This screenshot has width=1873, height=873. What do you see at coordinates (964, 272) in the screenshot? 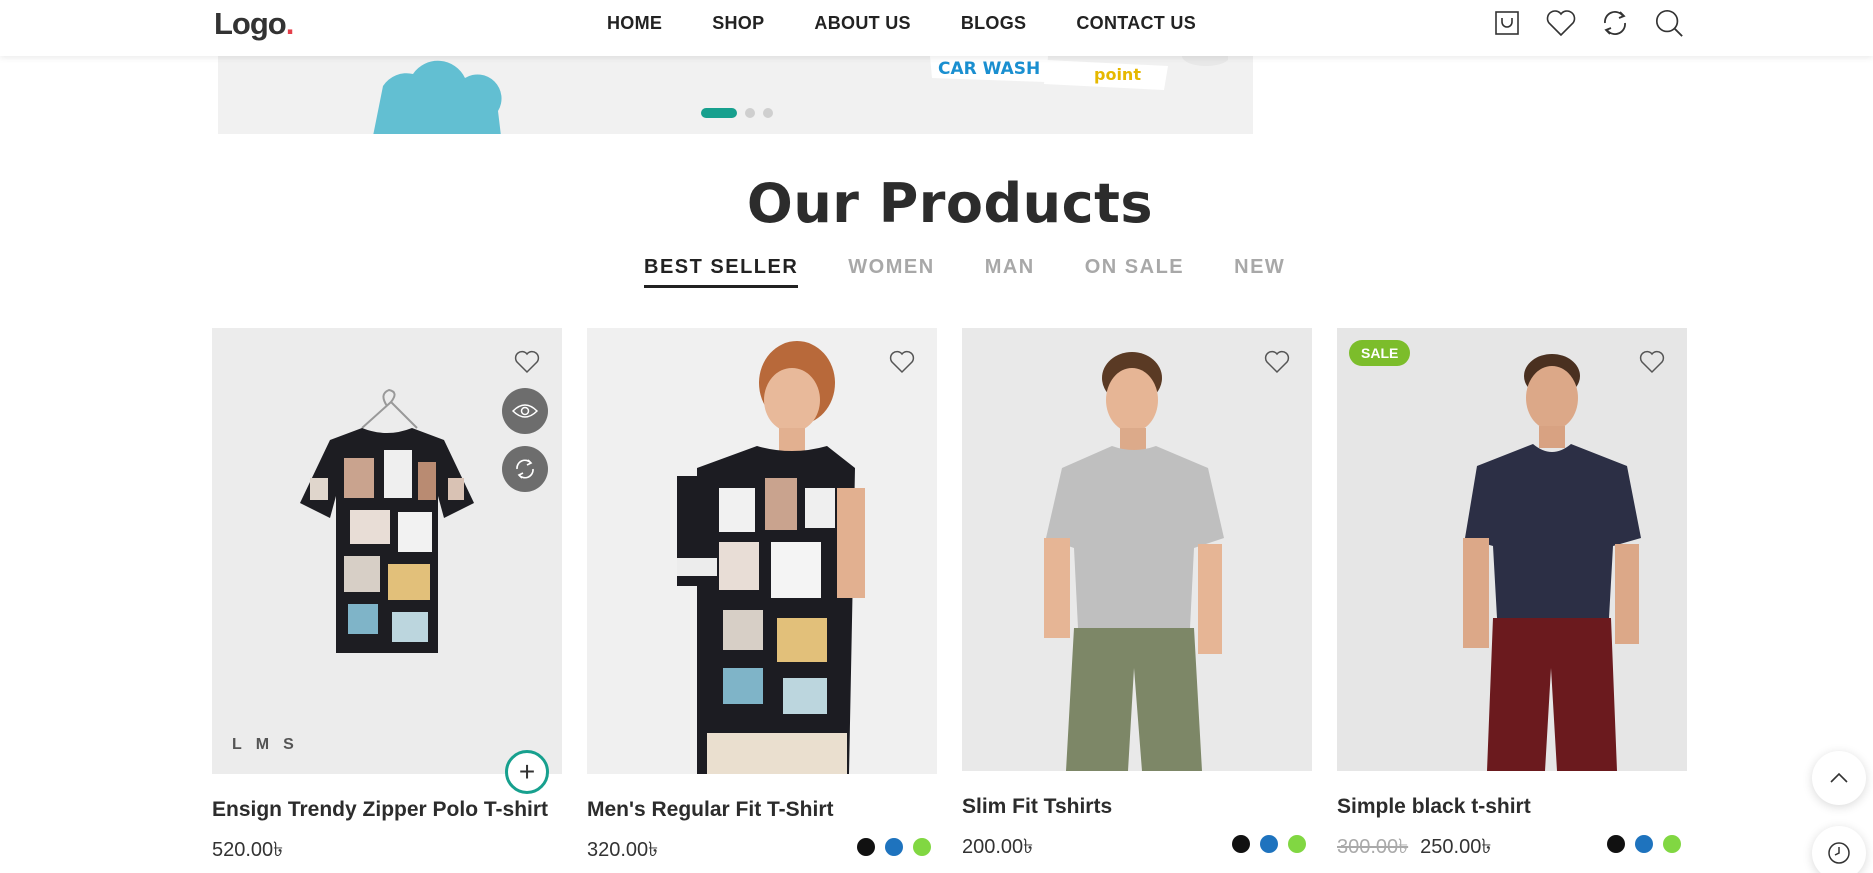
I see `product-tabs: BEST SELLER WOMEN MAN ON SALE NEW` at bounding box center [964, 272].